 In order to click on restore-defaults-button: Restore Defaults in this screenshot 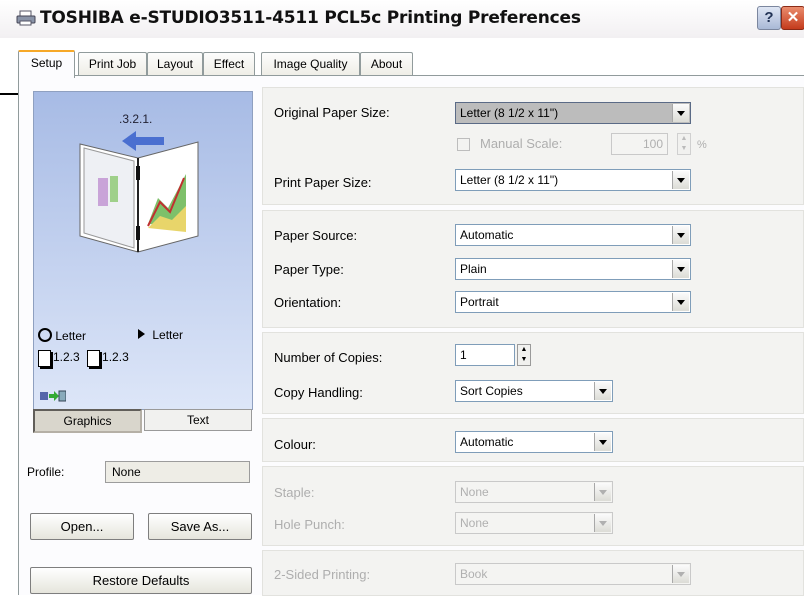, I will do `click(141, 580)`.